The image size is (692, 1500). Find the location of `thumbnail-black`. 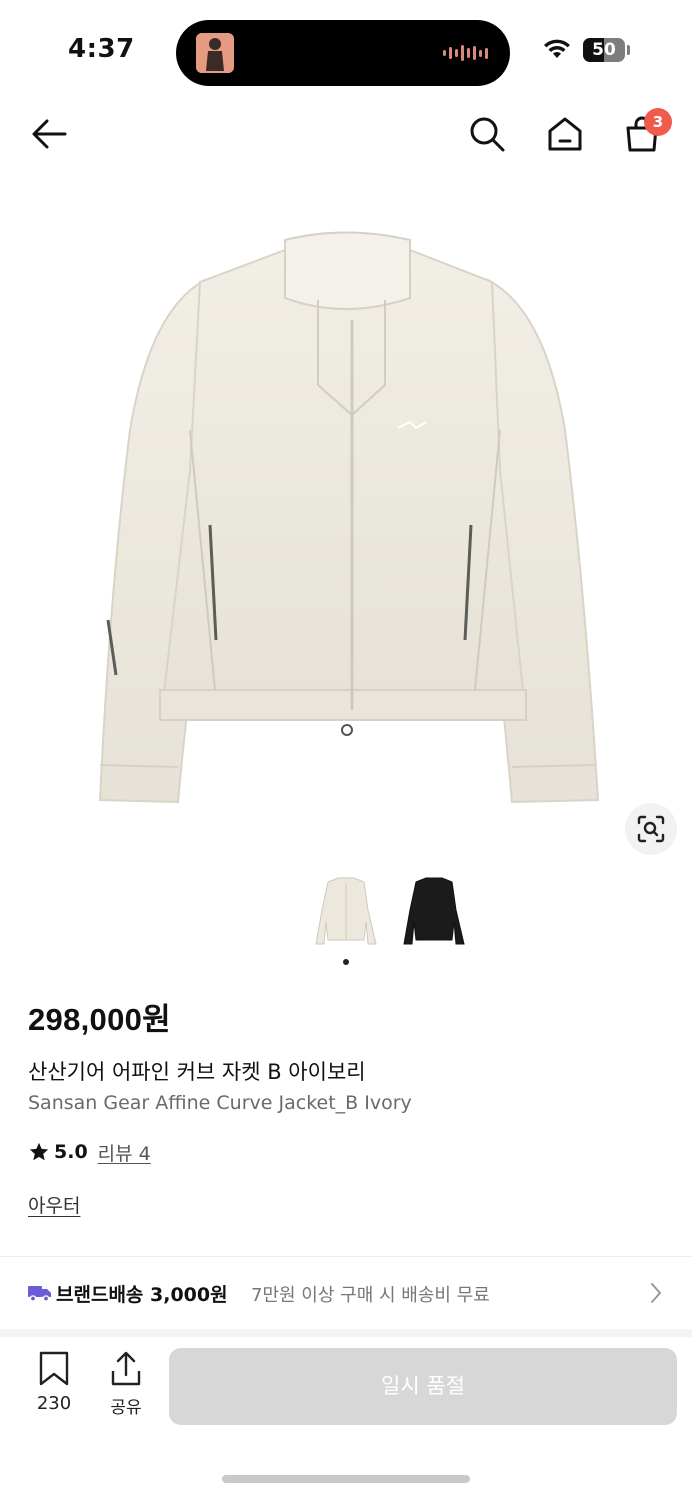

thumbnail-black is located at coordinates (434, 912).